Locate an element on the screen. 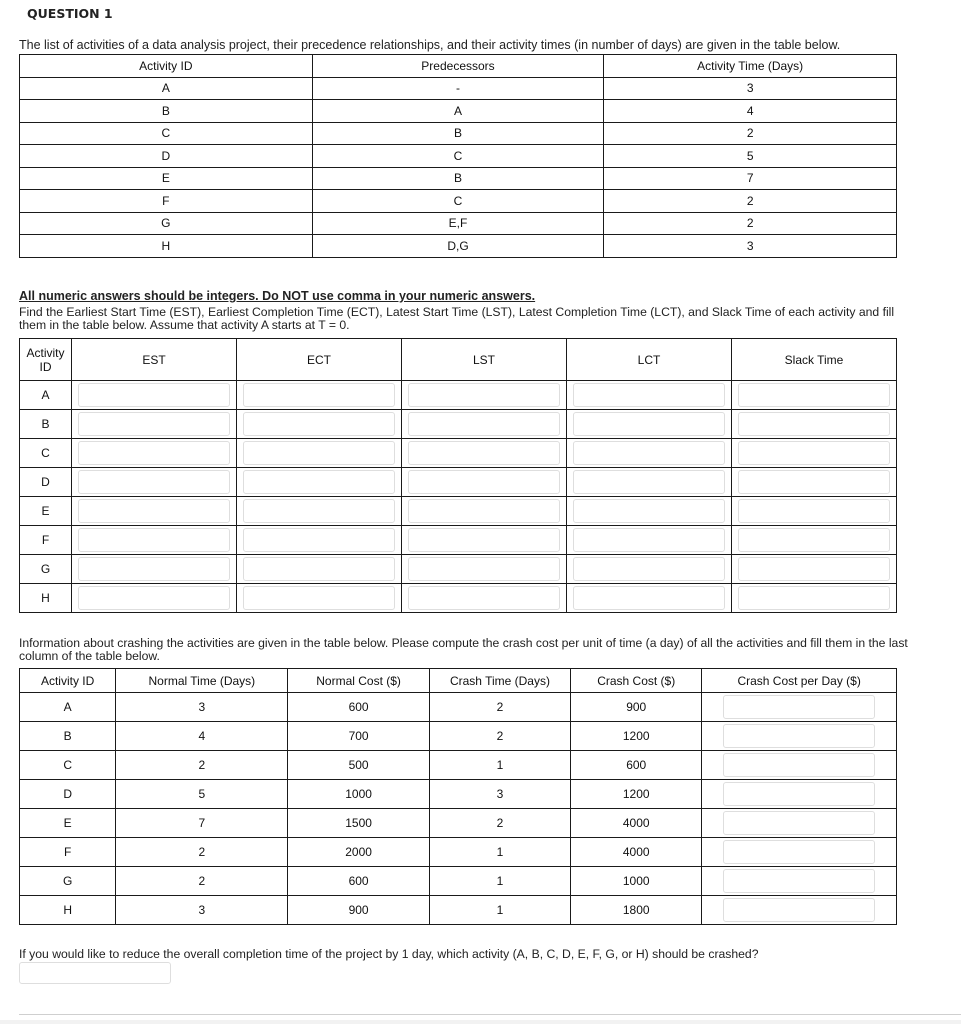 The image size is (961, 1024). lct-input-c is located at coordinates (649, 453).